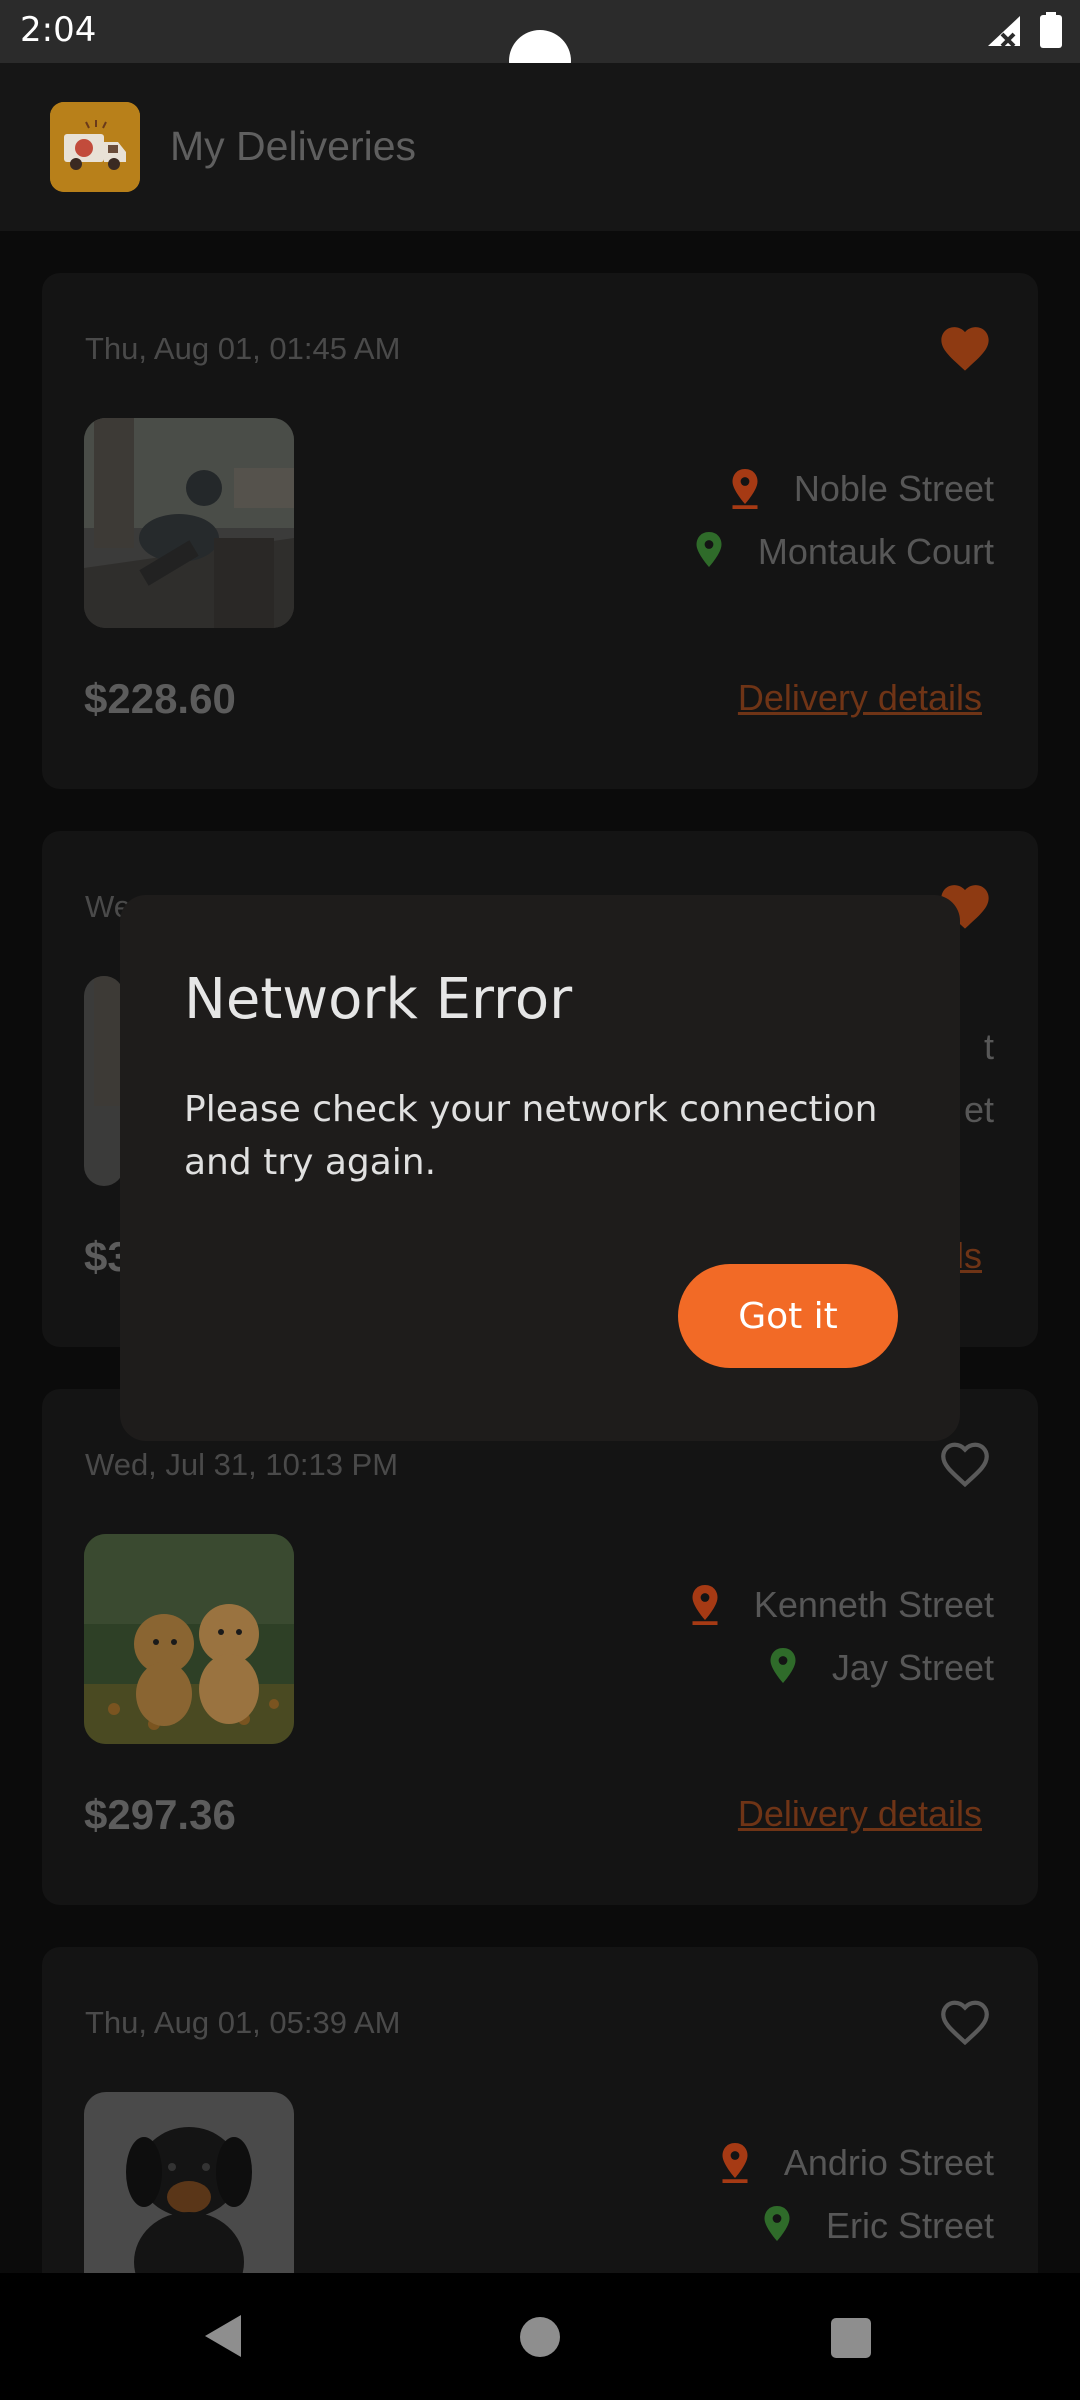 This screenshot has height=2400, width=1080. What do you see at coordinates (1004, 33) in the screenshot?
I see `no-signal-icon` at bounding box center [1004, 33].